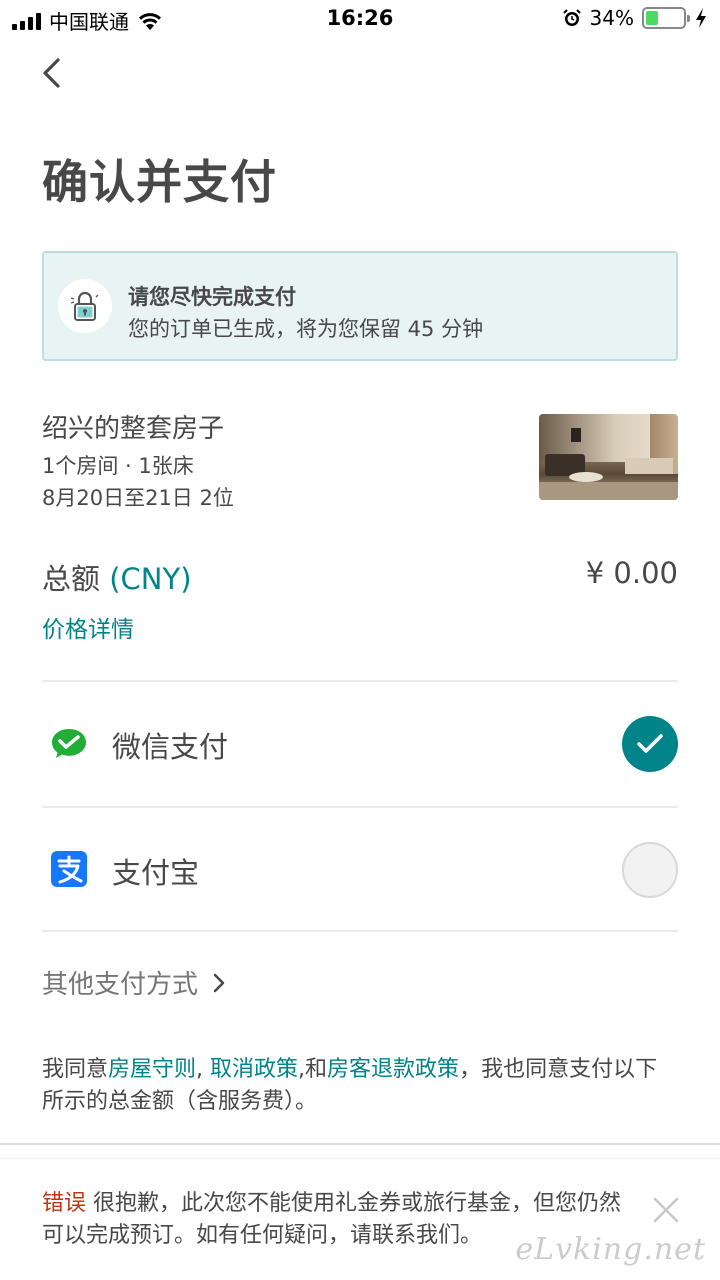 Image resolution: width=720 pixels, height=1280 pixels. What do you see at coordinates (118, 466) in the screenshot?
I see `listing-rooms: 1个房间 · 1张床` at bounding box center [118, 466].